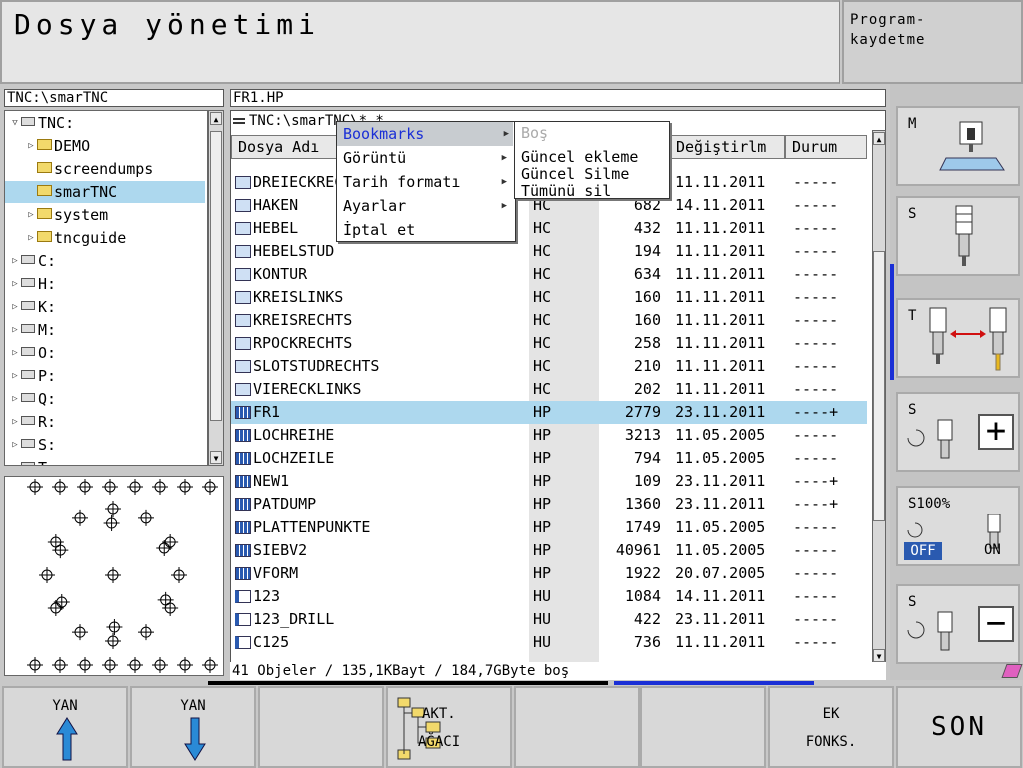 The width and height of the screenshot is (1023, 768). I want to click on tree-item: ▷ tncguide, so click(105, 238).